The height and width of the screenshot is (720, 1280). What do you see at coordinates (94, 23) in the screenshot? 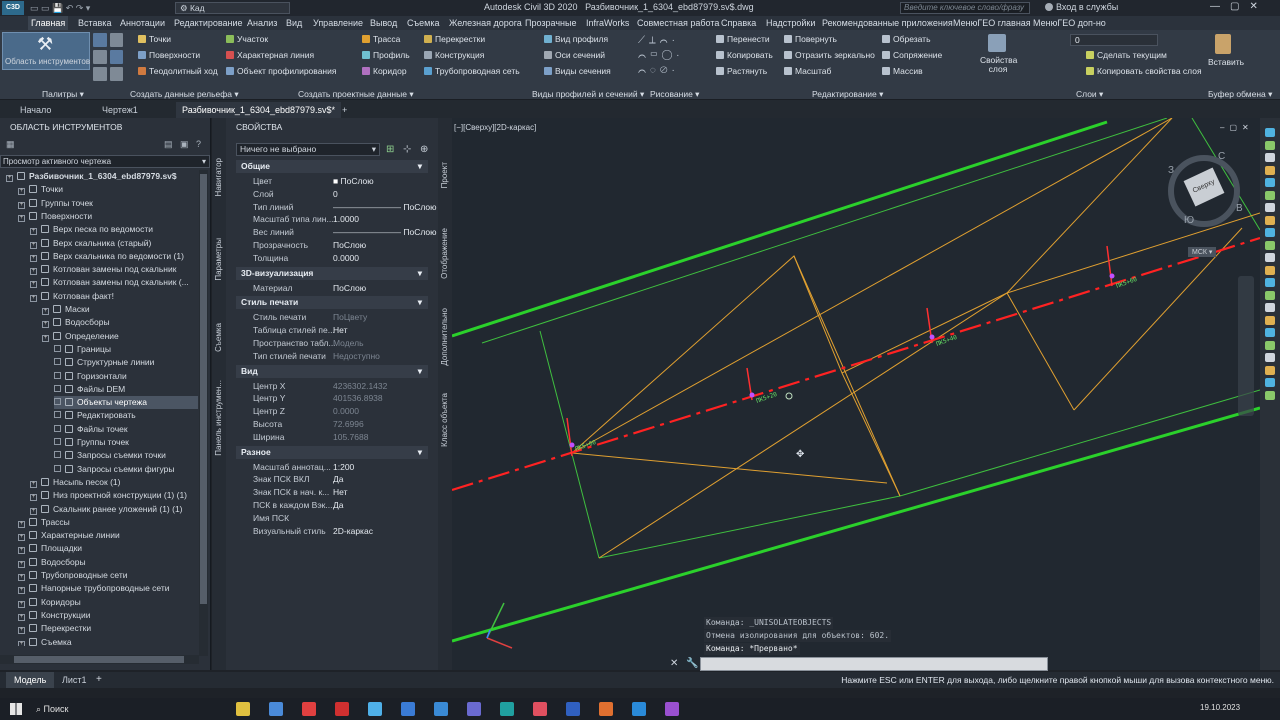
I see `ribbon-tab: Вставка` at bounding box center [94, 23].